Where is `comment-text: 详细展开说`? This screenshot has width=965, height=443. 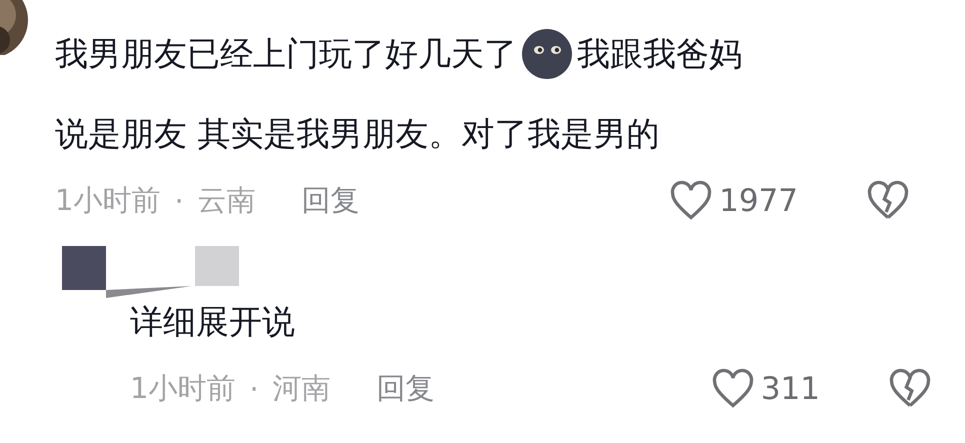 comment-text: 详细展开说 is located at coordinates (213, 322).